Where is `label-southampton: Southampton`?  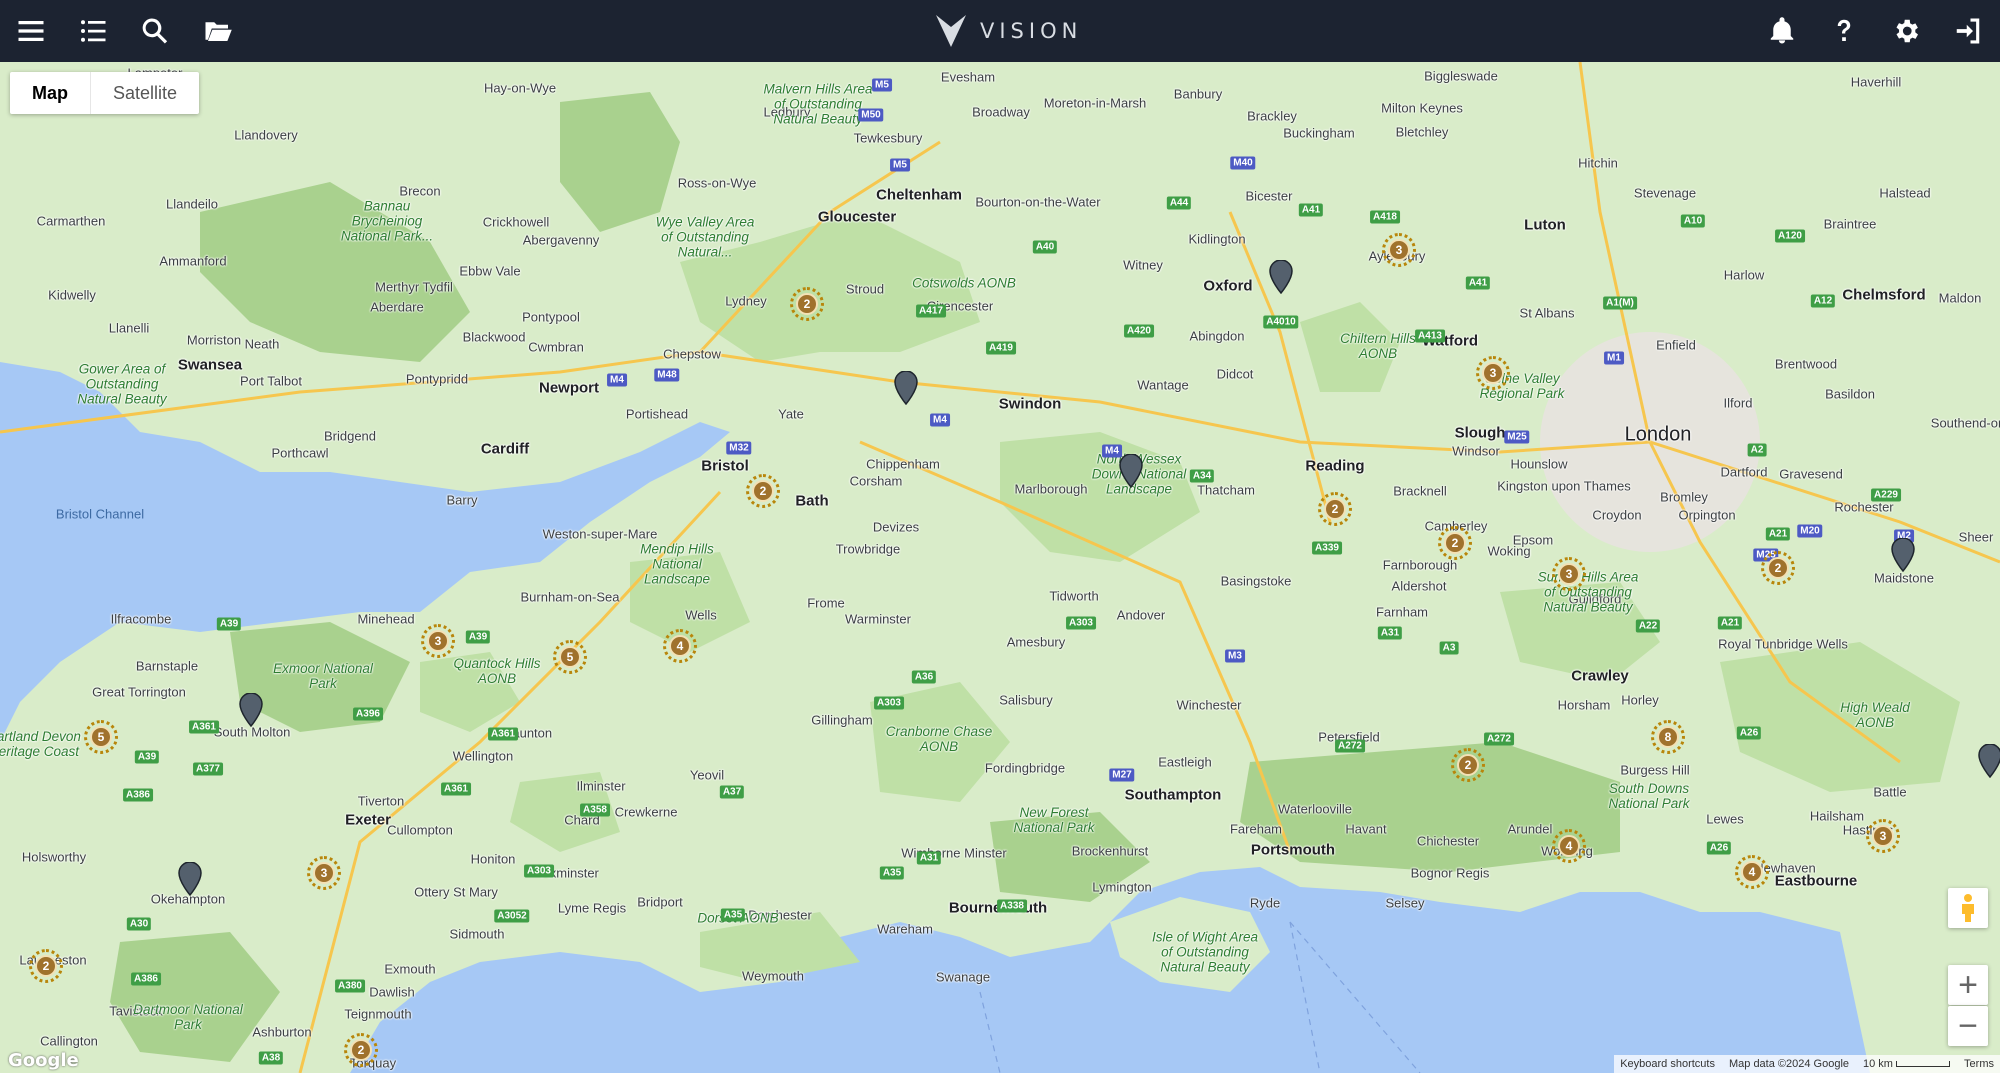 label-southampton: Southampton is located at coordinates (1173, 795).